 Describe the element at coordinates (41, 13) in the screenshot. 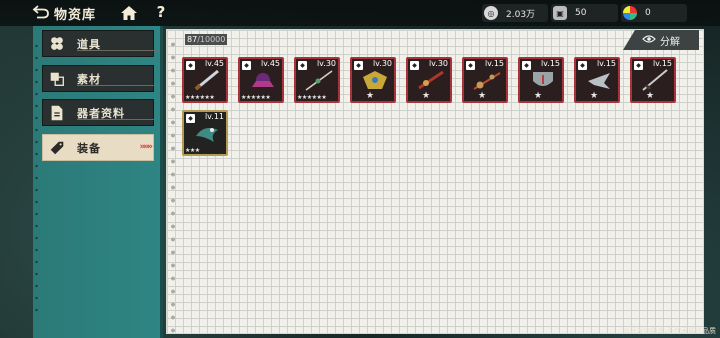

I see `back-arrow-icon` at that location.